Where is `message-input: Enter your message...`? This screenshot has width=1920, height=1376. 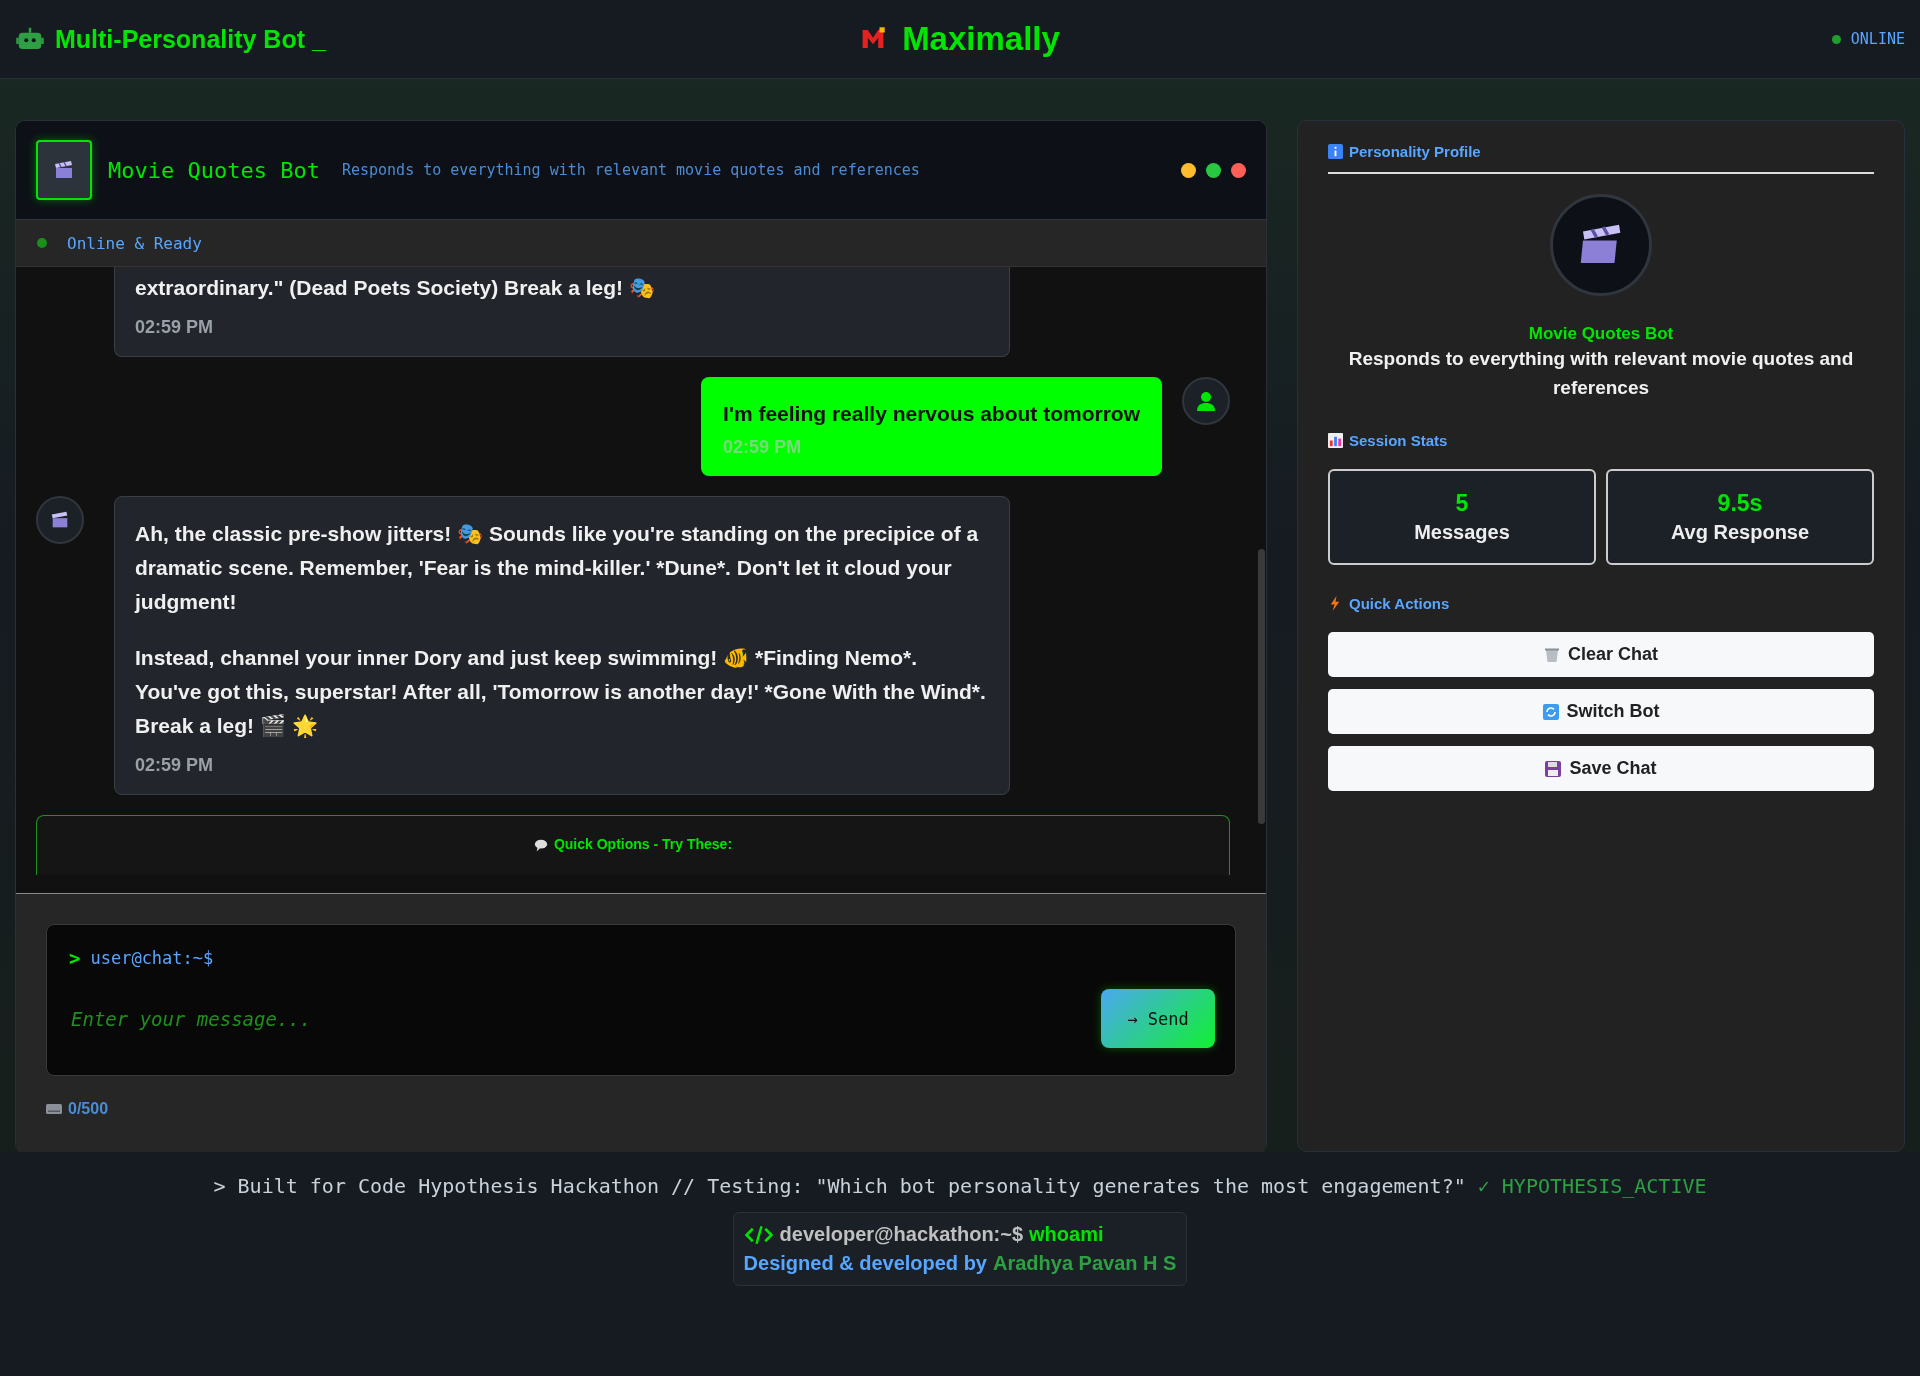
message-input: Enter your message... is located at coordinates (585, 1018).